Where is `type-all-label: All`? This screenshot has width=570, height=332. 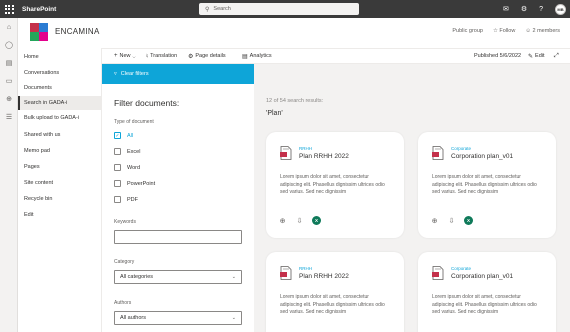 type-all-label: All is located at coordinates (130, 135).